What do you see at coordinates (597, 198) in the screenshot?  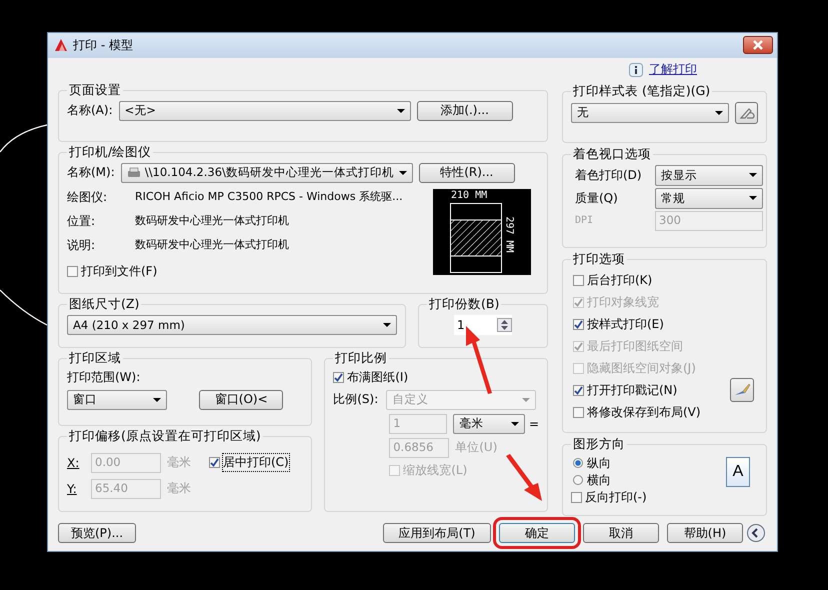 I see `field-label: 质量(Q)` at bounding box center [597, 198].